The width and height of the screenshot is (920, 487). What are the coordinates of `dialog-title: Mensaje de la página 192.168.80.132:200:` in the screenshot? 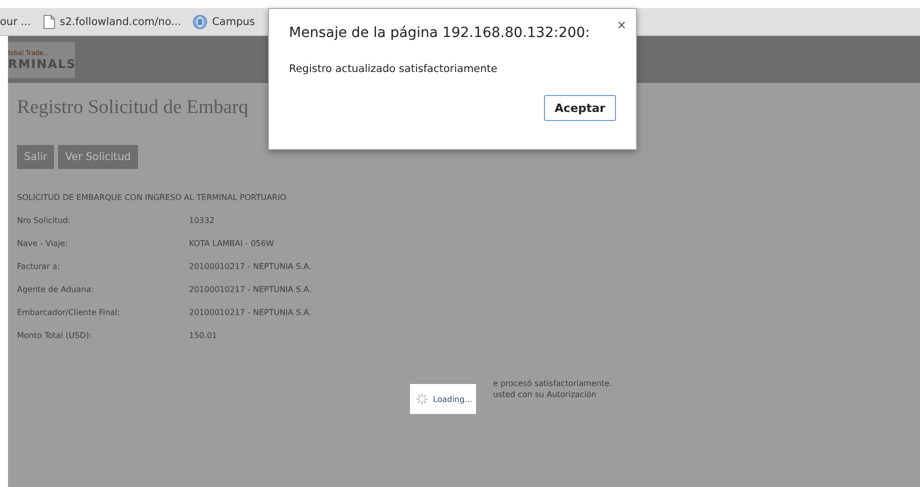 It's located at (440, 33).